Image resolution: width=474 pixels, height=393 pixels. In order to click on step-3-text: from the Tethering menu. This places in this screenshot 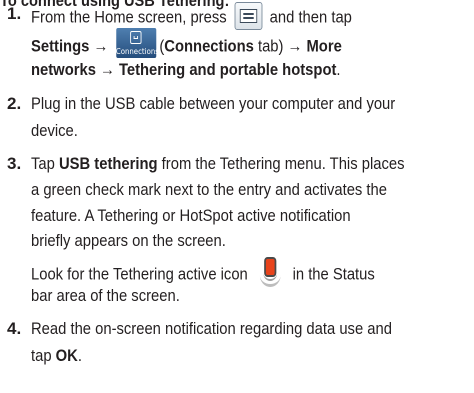, I will do `click(281, 163)`.